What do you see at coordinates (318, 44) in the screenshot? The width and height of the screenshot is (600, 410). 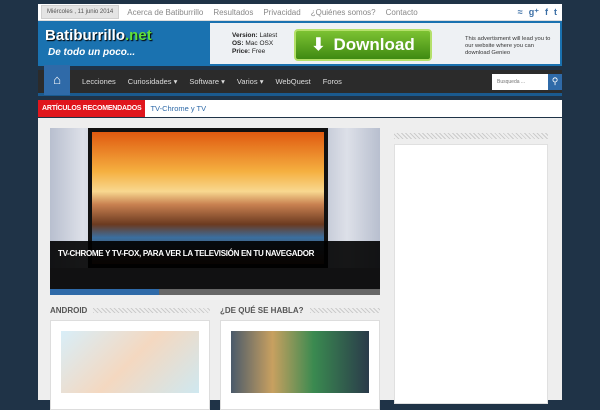 I see `download-icon: ⬇` at bounding box center [318, 44].